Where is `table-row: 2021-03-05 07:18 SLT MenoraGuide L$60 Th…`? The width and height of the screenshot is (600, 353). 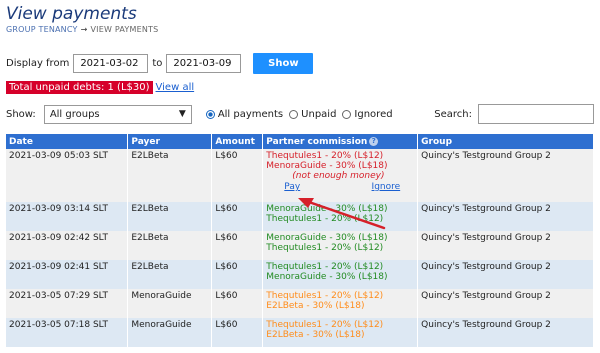
table-row: 2021-03-05 07:18 SLT MenoraGuide L$60 Th… is located at coordinates (300, 332).